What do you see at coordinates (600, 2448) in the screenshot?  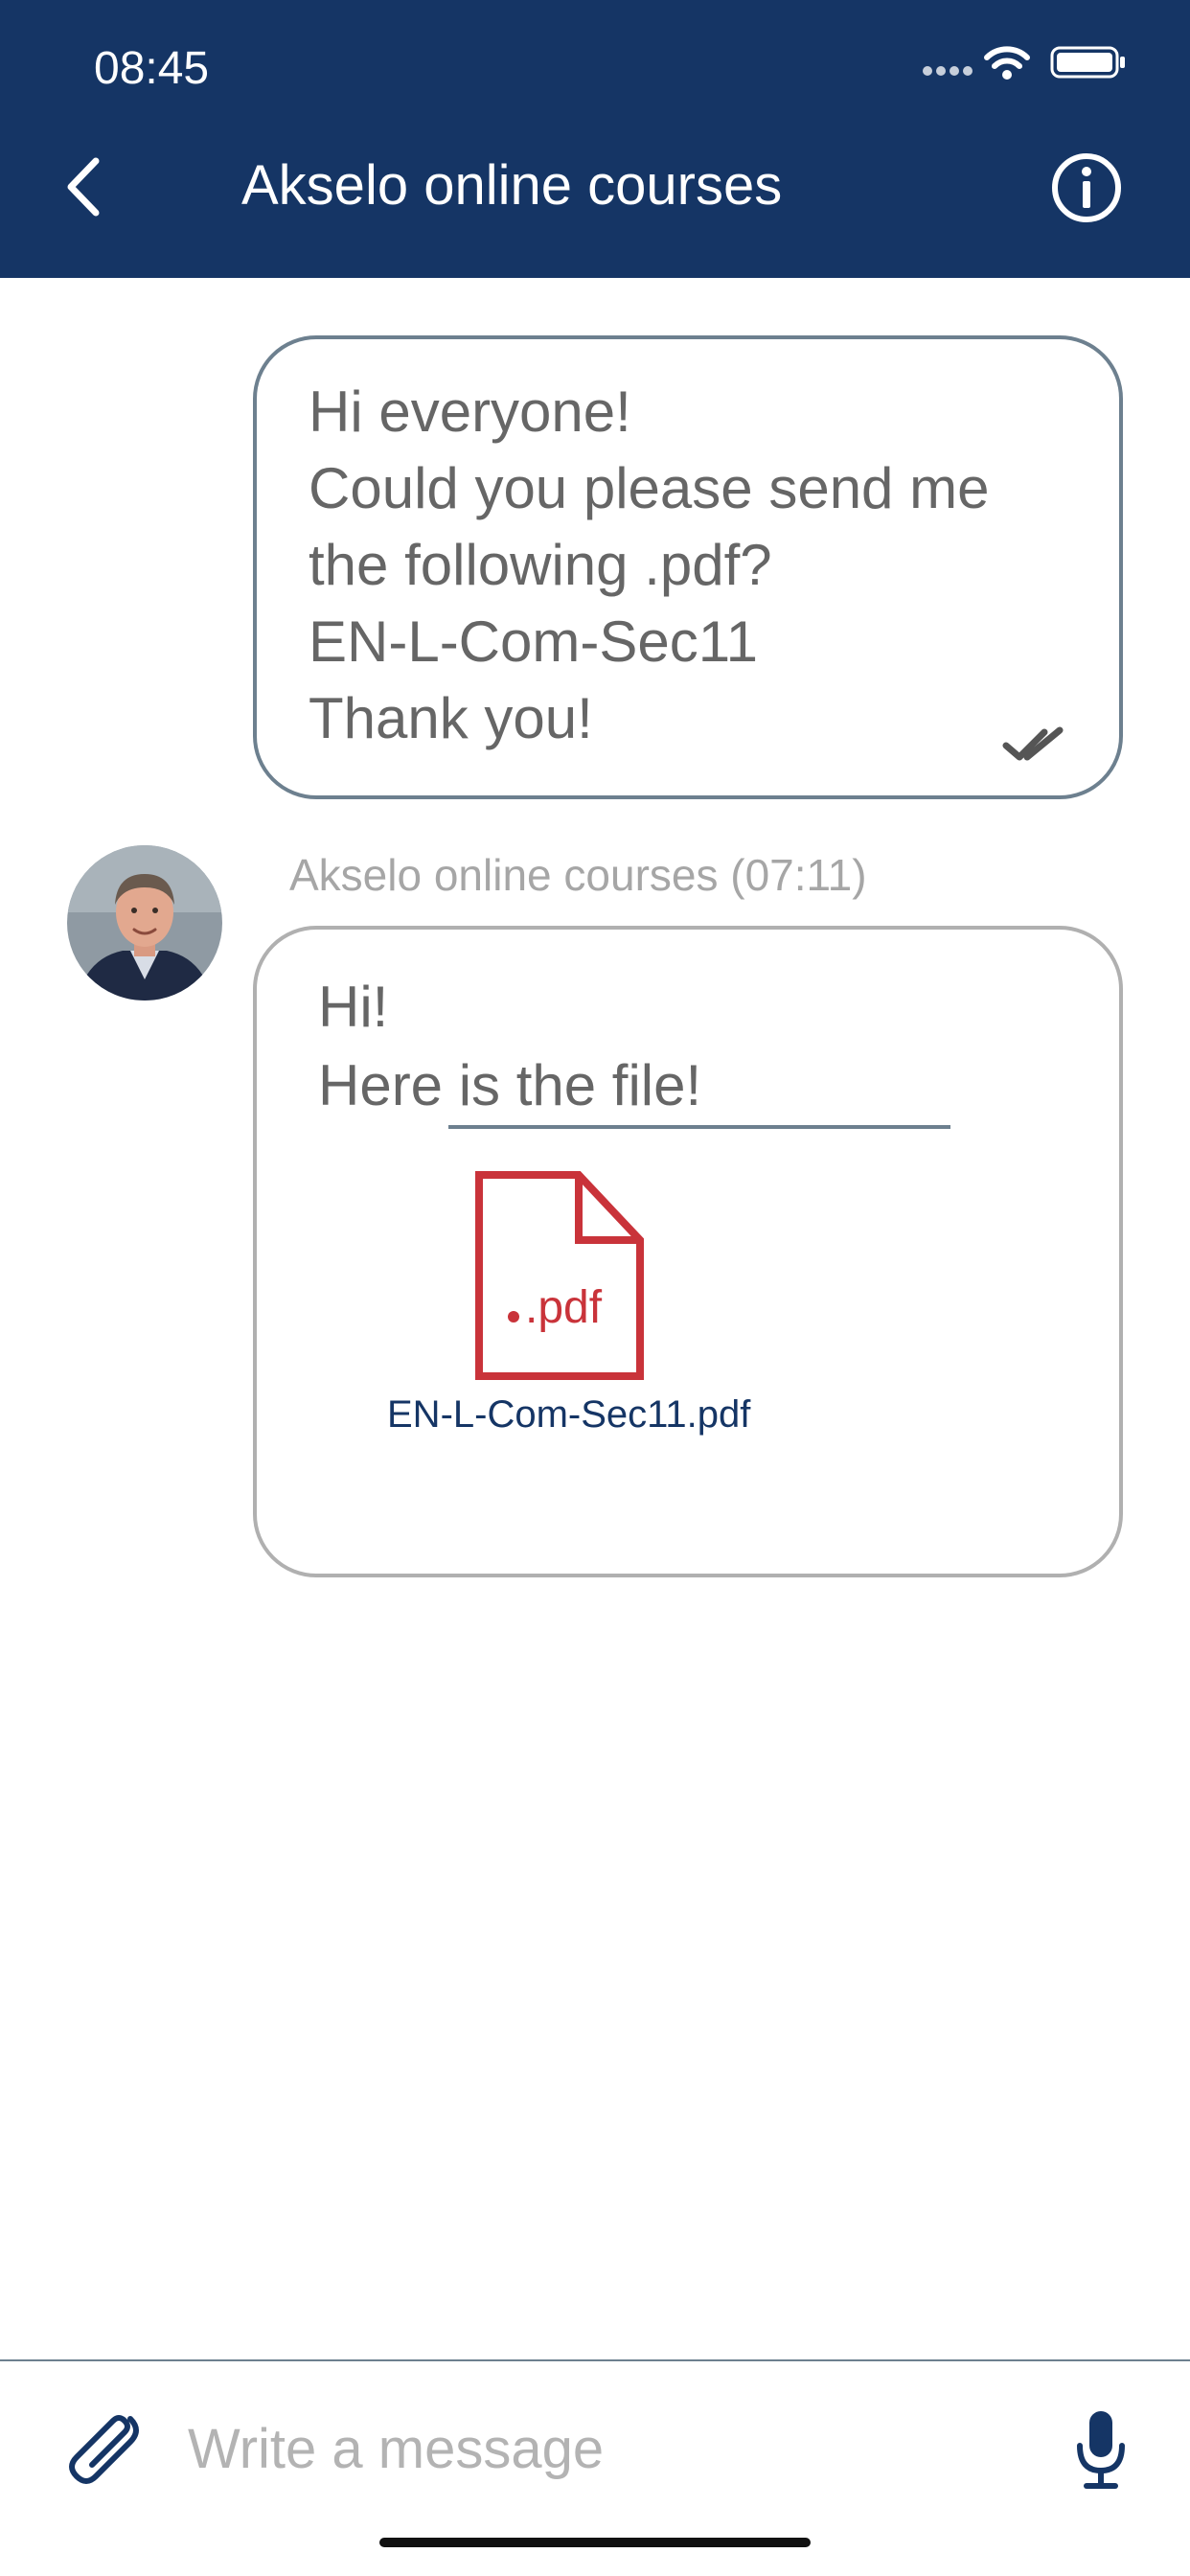 I see `message-input` at bounding box center [600, 2448].